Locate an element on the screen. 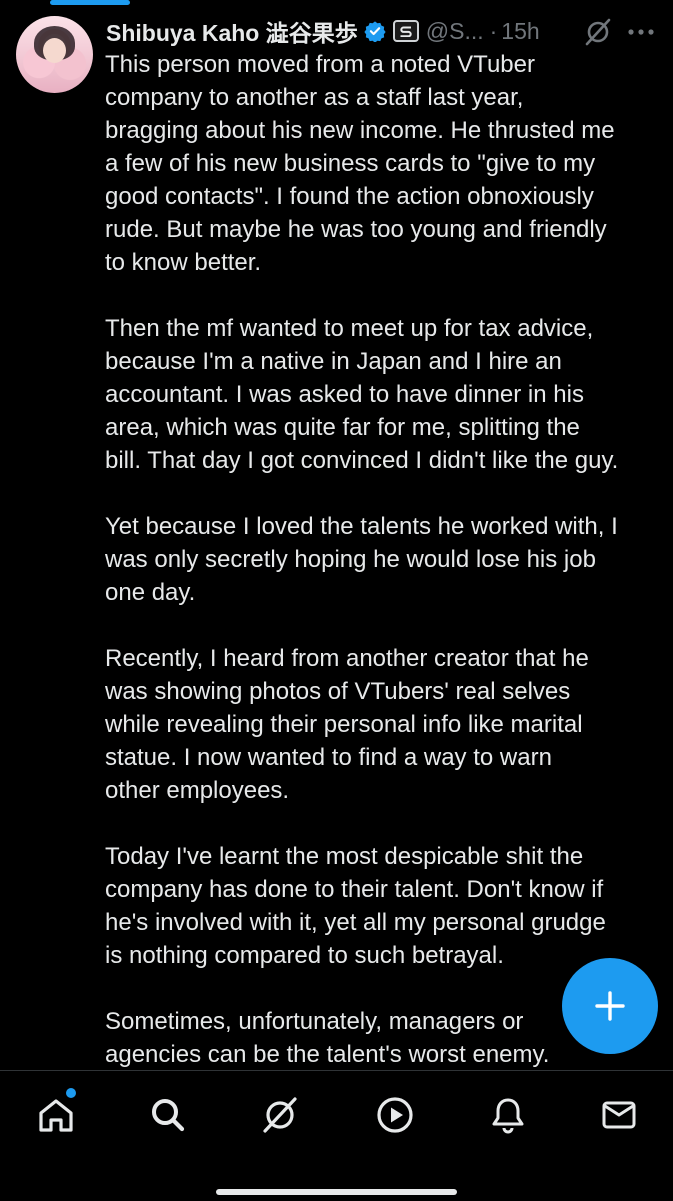 The width and height of the screenshot is (673, 1201). nav-search is located at coordinates (168, 1115).